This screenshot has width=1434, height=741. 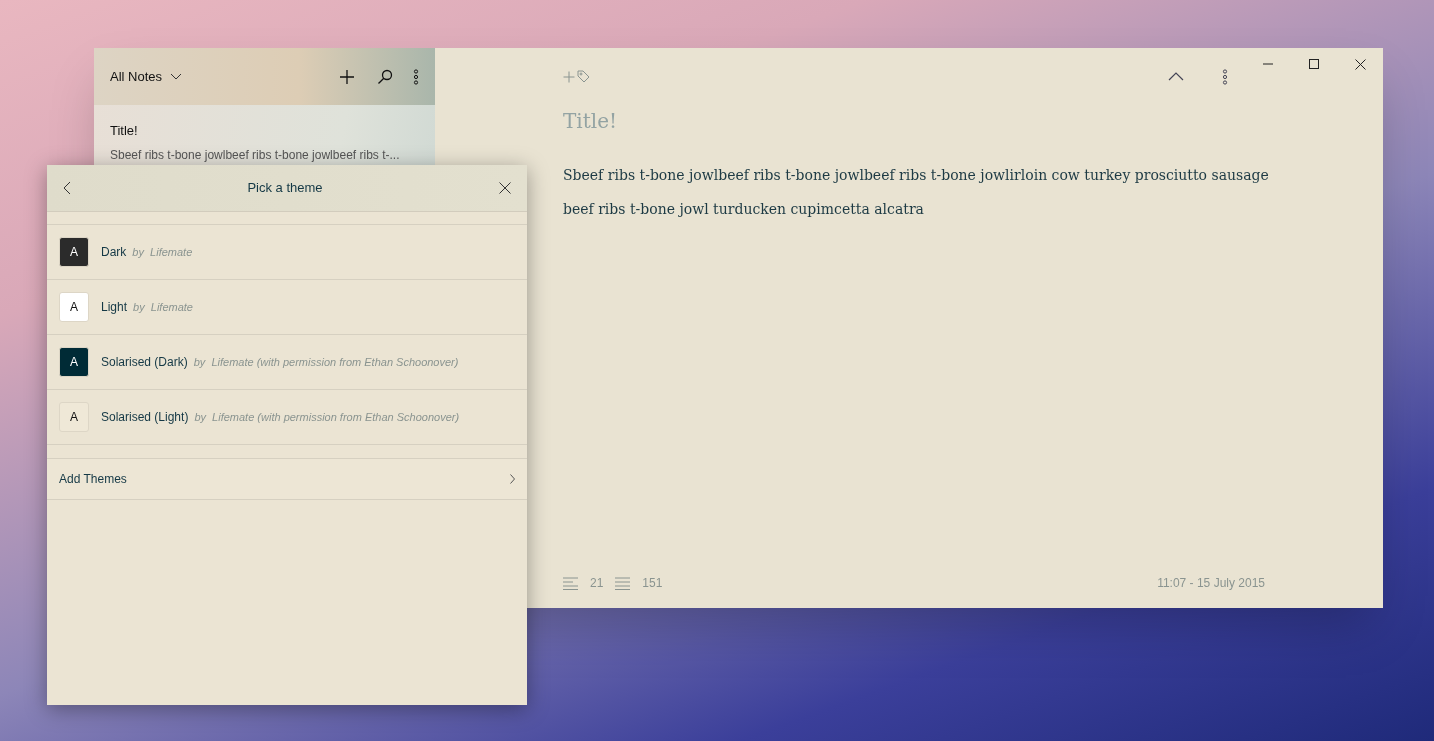 I want to click on note-item-title: Title!, so click(x=124, y=131).